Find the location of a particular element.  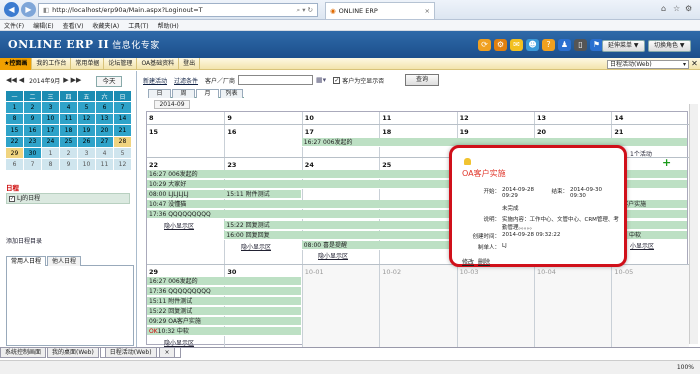

mini-day: 1 is located at coordinates (14, 107).